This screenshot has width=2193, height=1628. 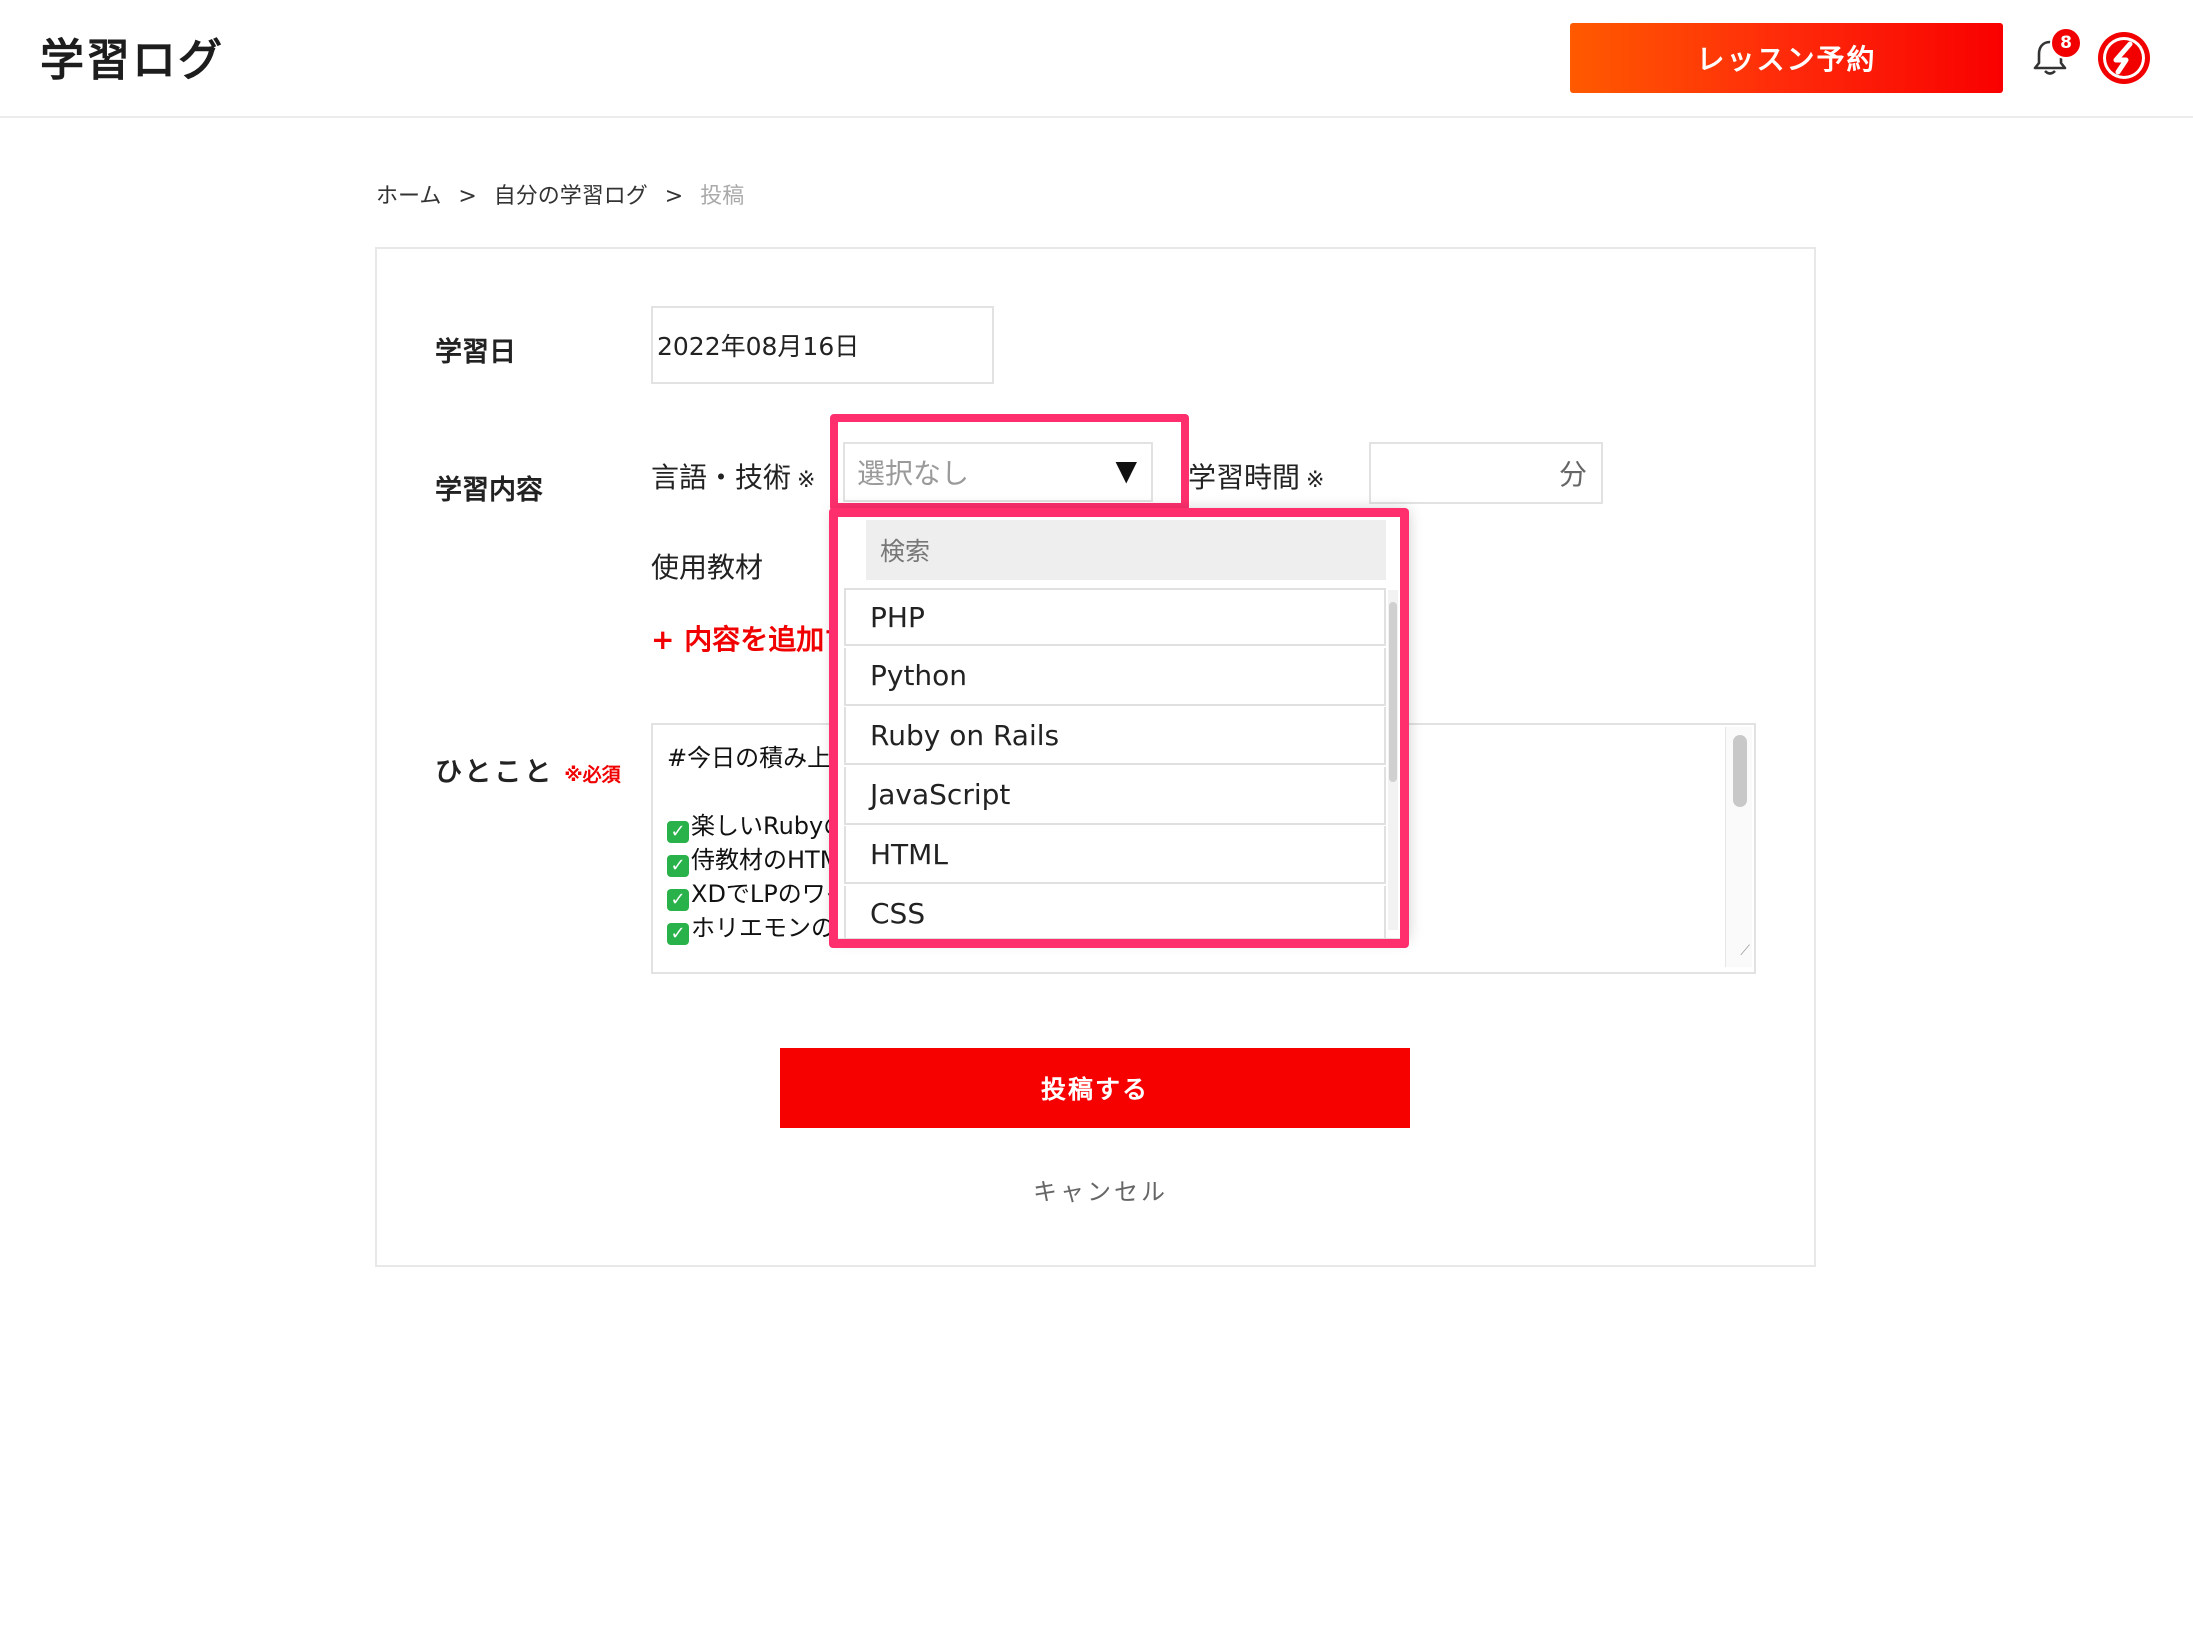 I want to click on breadcrumb: ホーム > 自分の学習ログ > 投稿, so click(x=565, y=194).